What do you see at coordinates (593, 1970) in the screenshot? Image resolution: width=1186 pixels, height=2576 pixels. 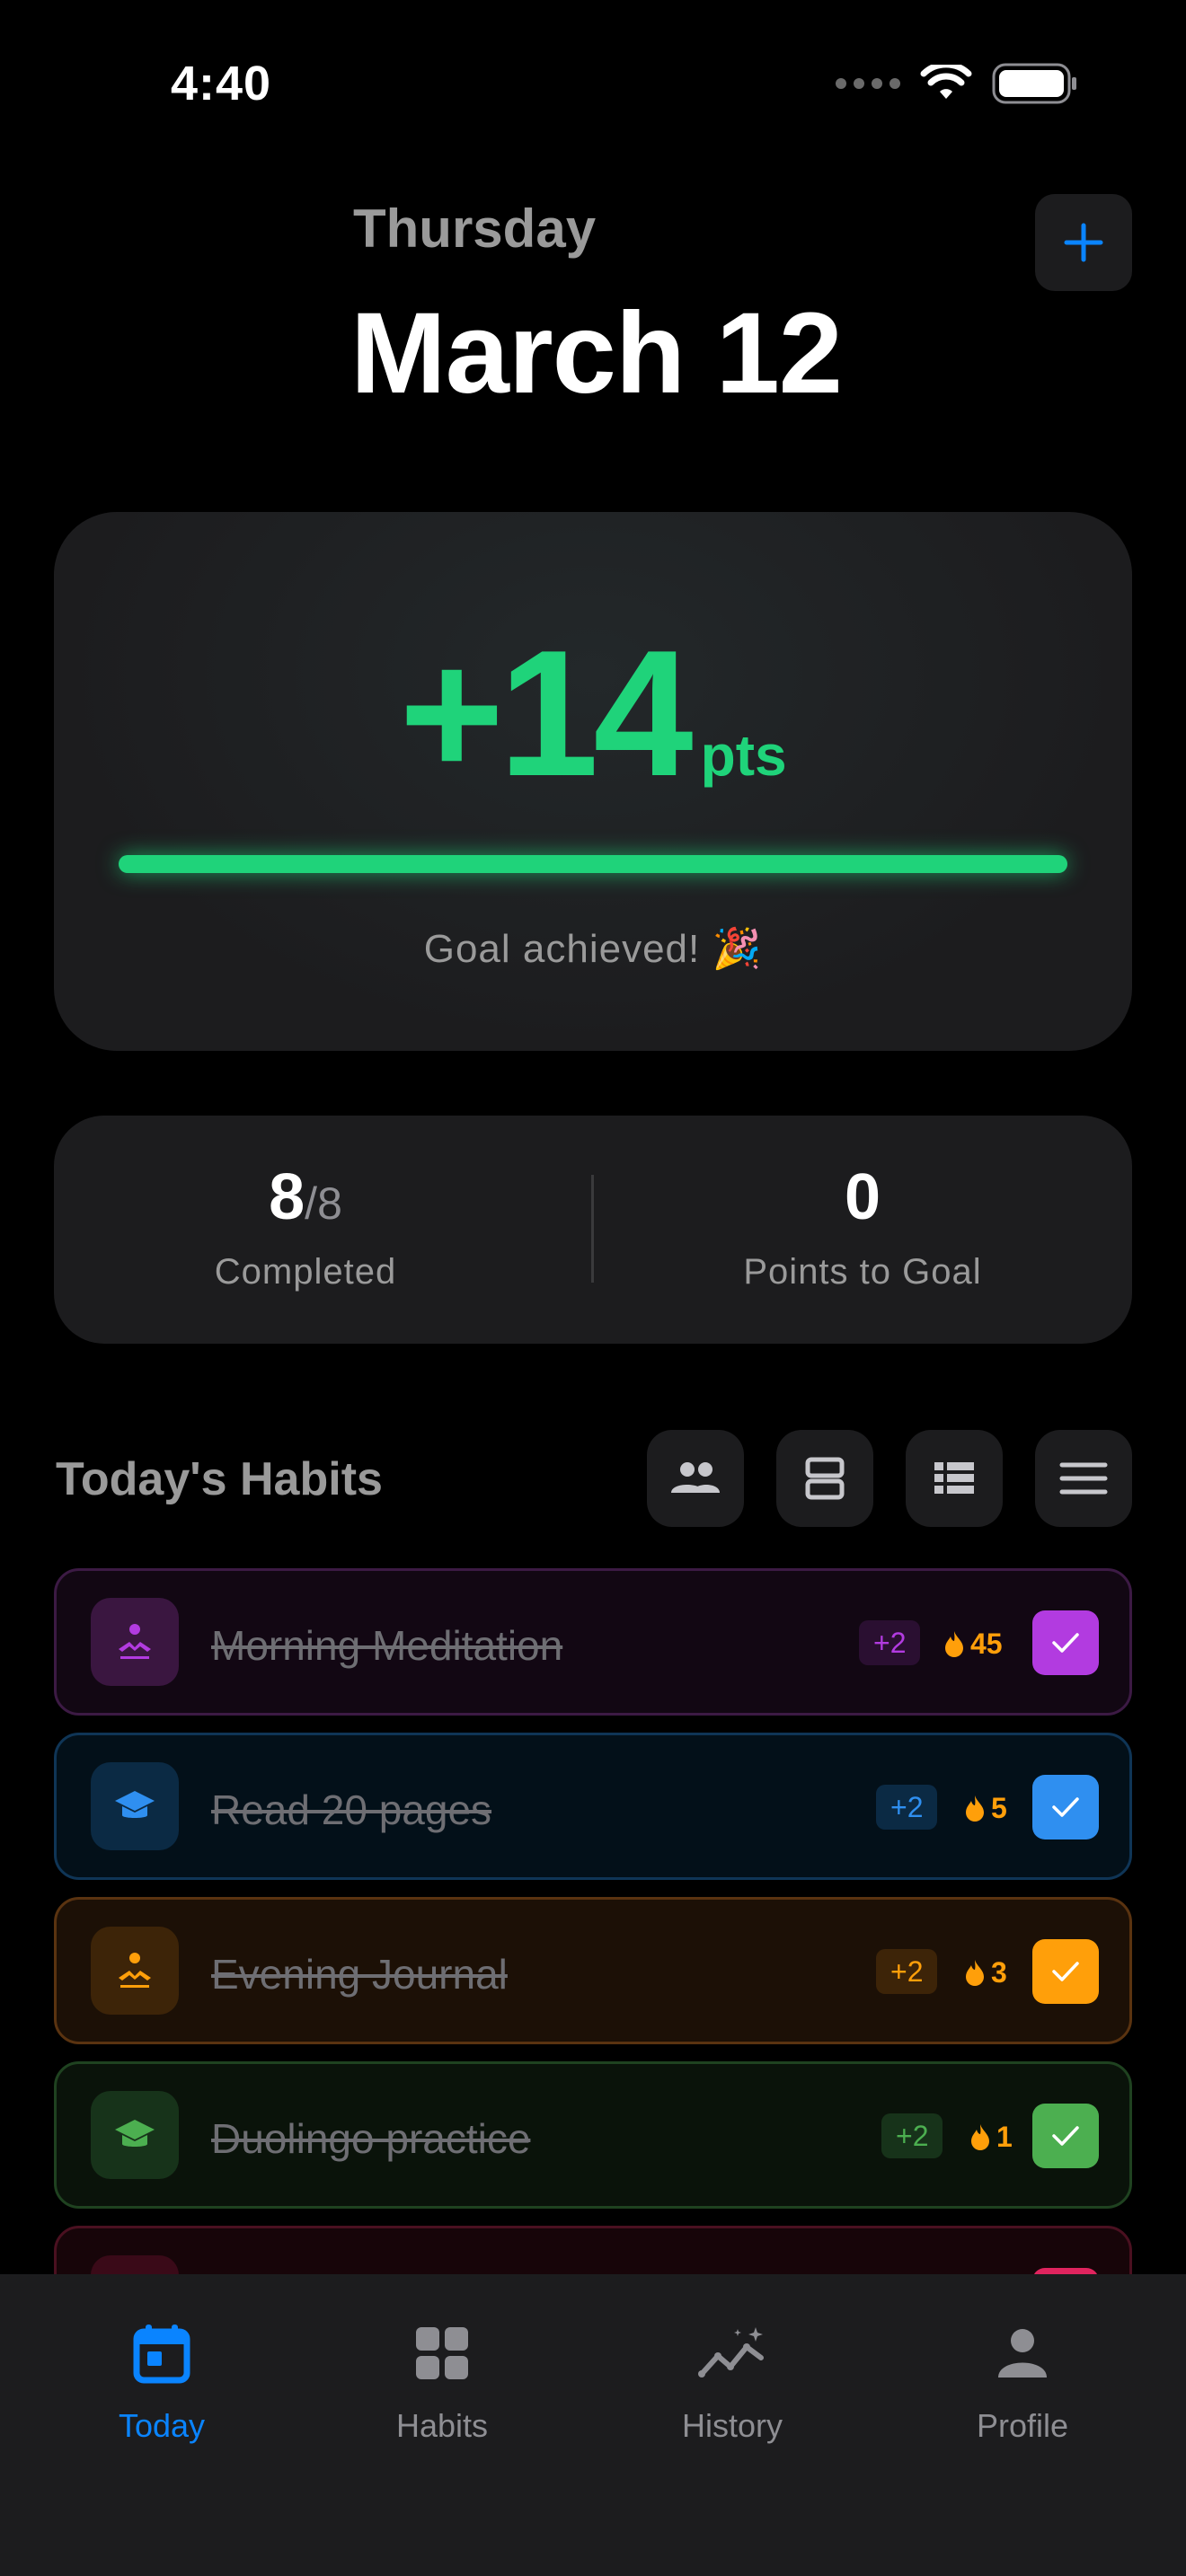 I see `habit-row: Evening Journal +2 3` at bounding box center [593, 1970].